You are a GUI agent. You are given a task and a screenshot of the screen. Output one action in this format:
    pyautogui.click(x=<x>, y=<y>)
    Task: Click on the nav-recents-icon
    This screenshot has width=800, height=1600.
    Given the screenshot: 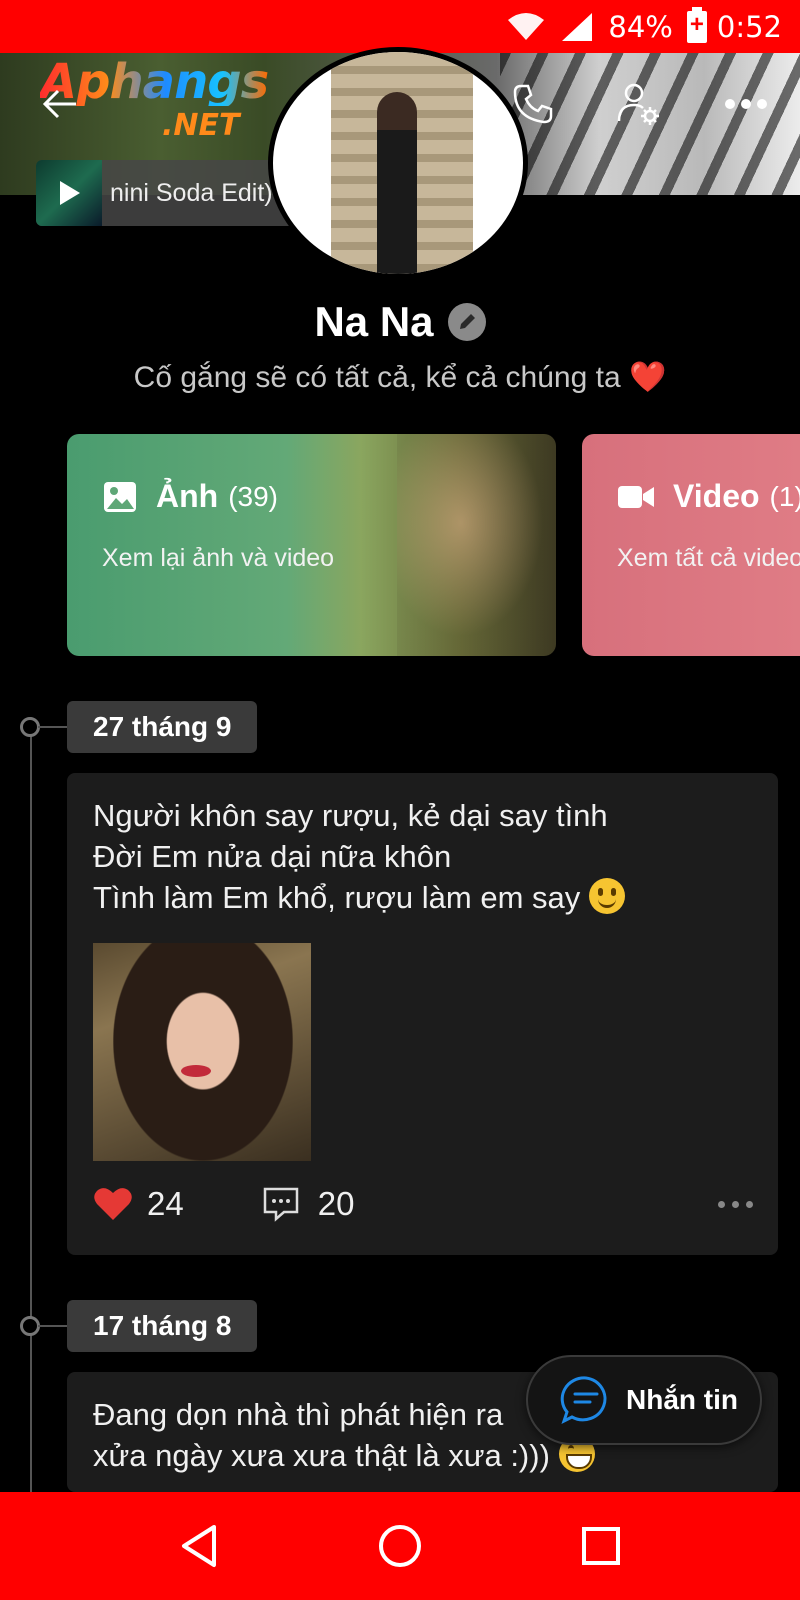 What is the action you would take?
    pyautogui.click(x=601, y=1546)
    